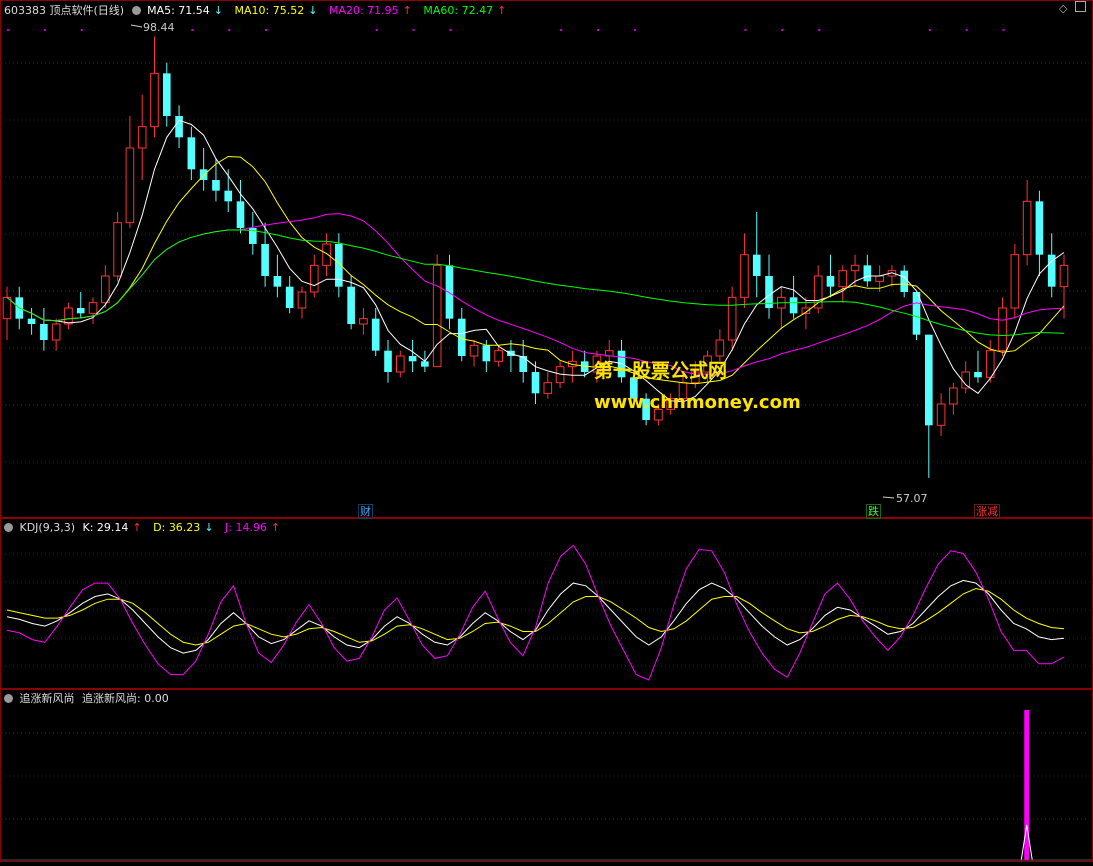 This screenshot has height=866, width=1093. I want to click on ma5-arrow-icon: ↓, so click(218, 10).